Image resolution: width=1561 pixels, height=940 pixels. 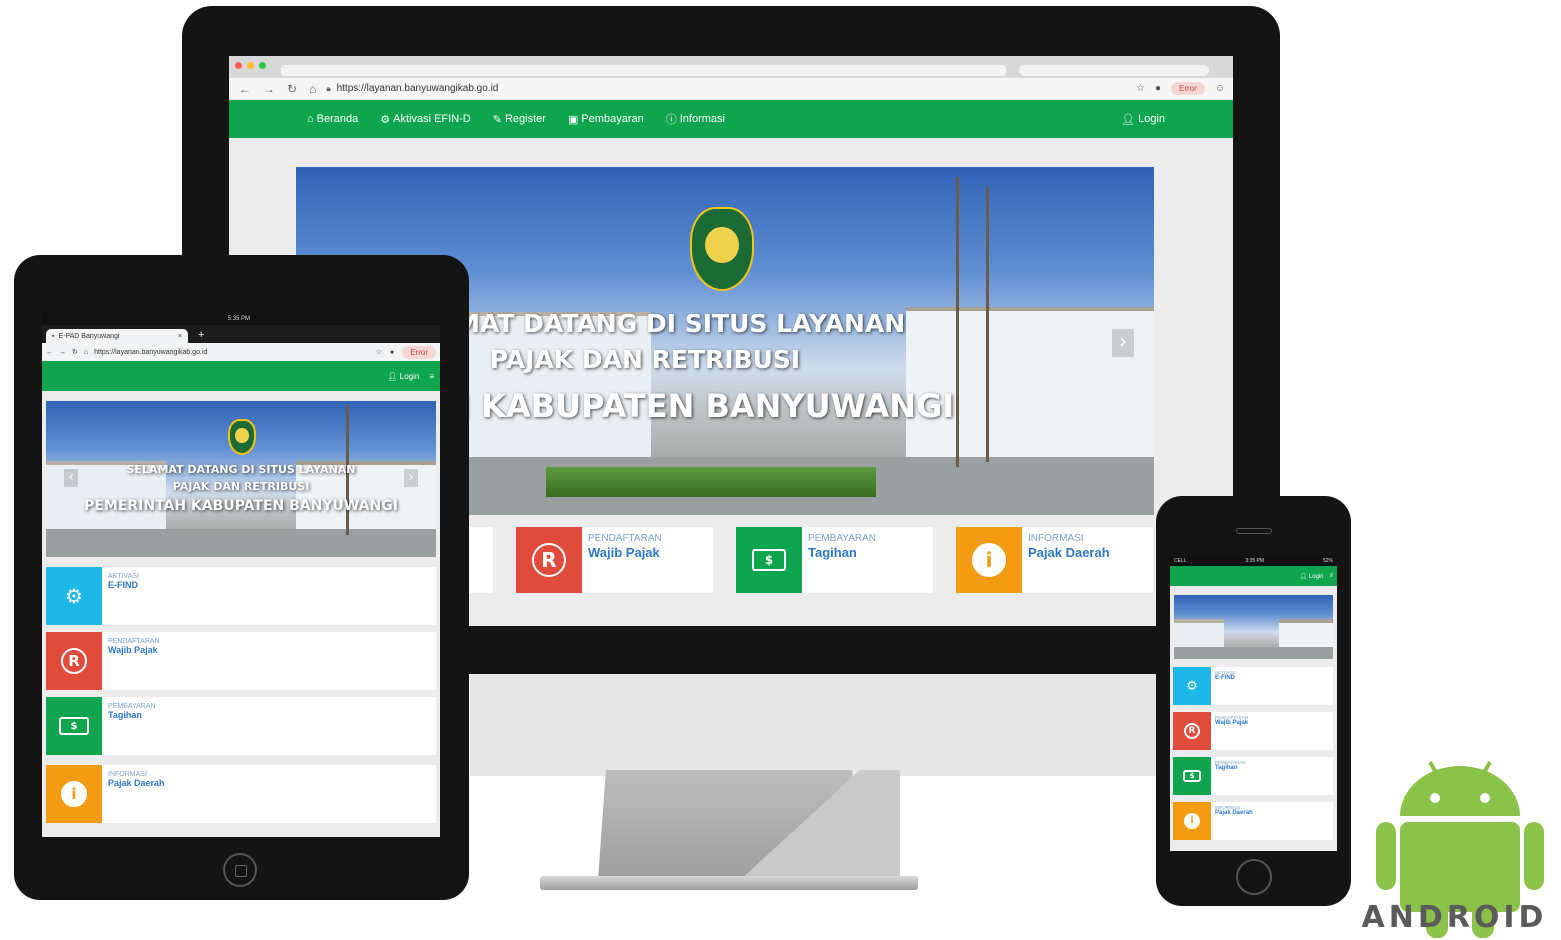 What do you see at coordinates (497, 119) in the screenshot?
I see `pencil-icon: ✎` at bounding box center [497, 119].